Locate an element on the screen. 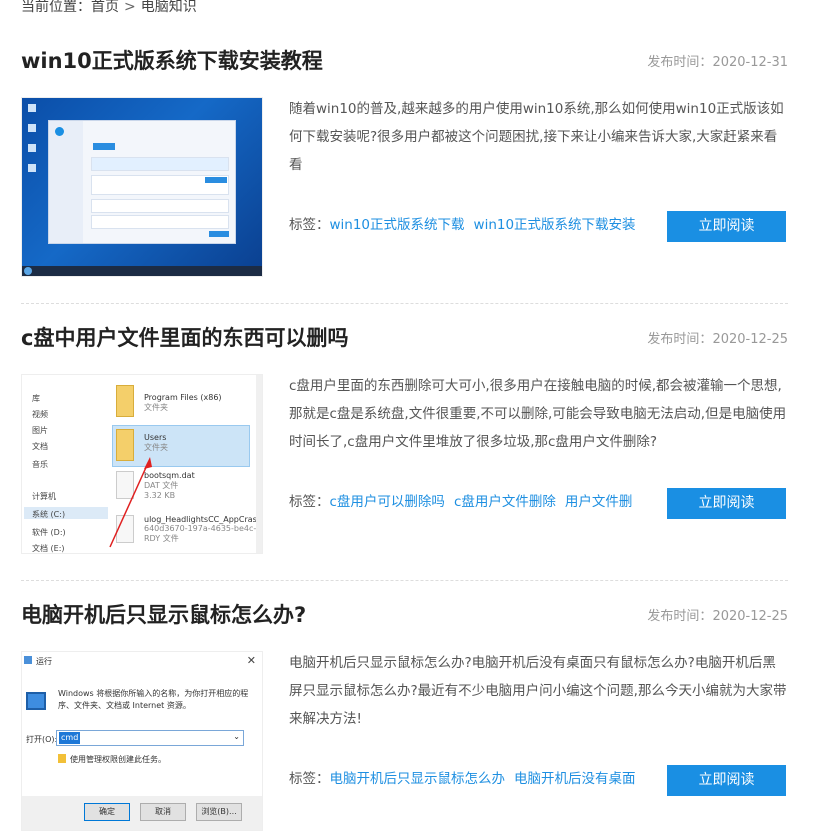 The image size is (831, 831). breadcrumb: 当前位置：首页 > 电脑知识 is located at coordinates (109, 8).